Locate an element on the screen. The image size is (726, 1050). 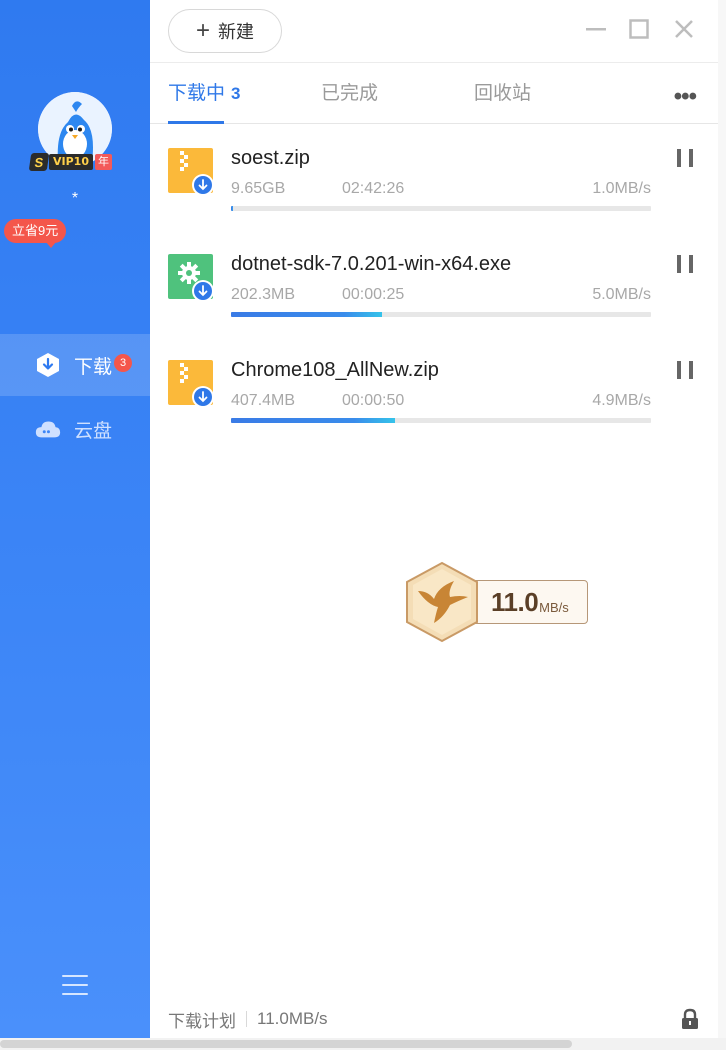
username: * is located at coordinates (75, 198).